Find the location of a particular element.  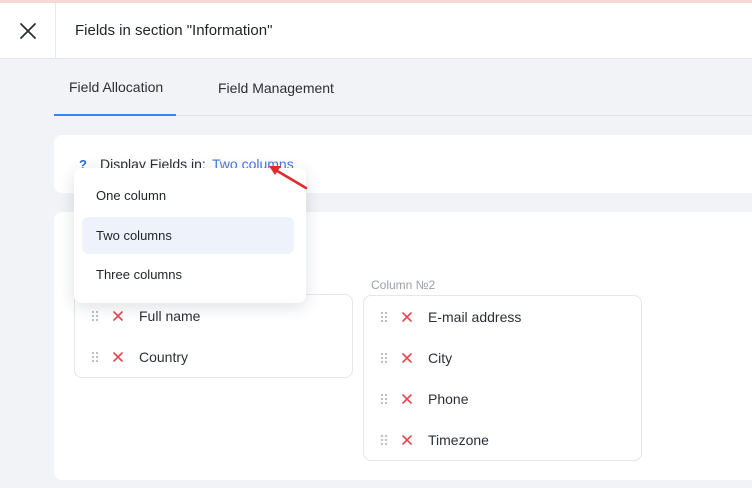

annotation-arrow is located at coordinates (288, 178).